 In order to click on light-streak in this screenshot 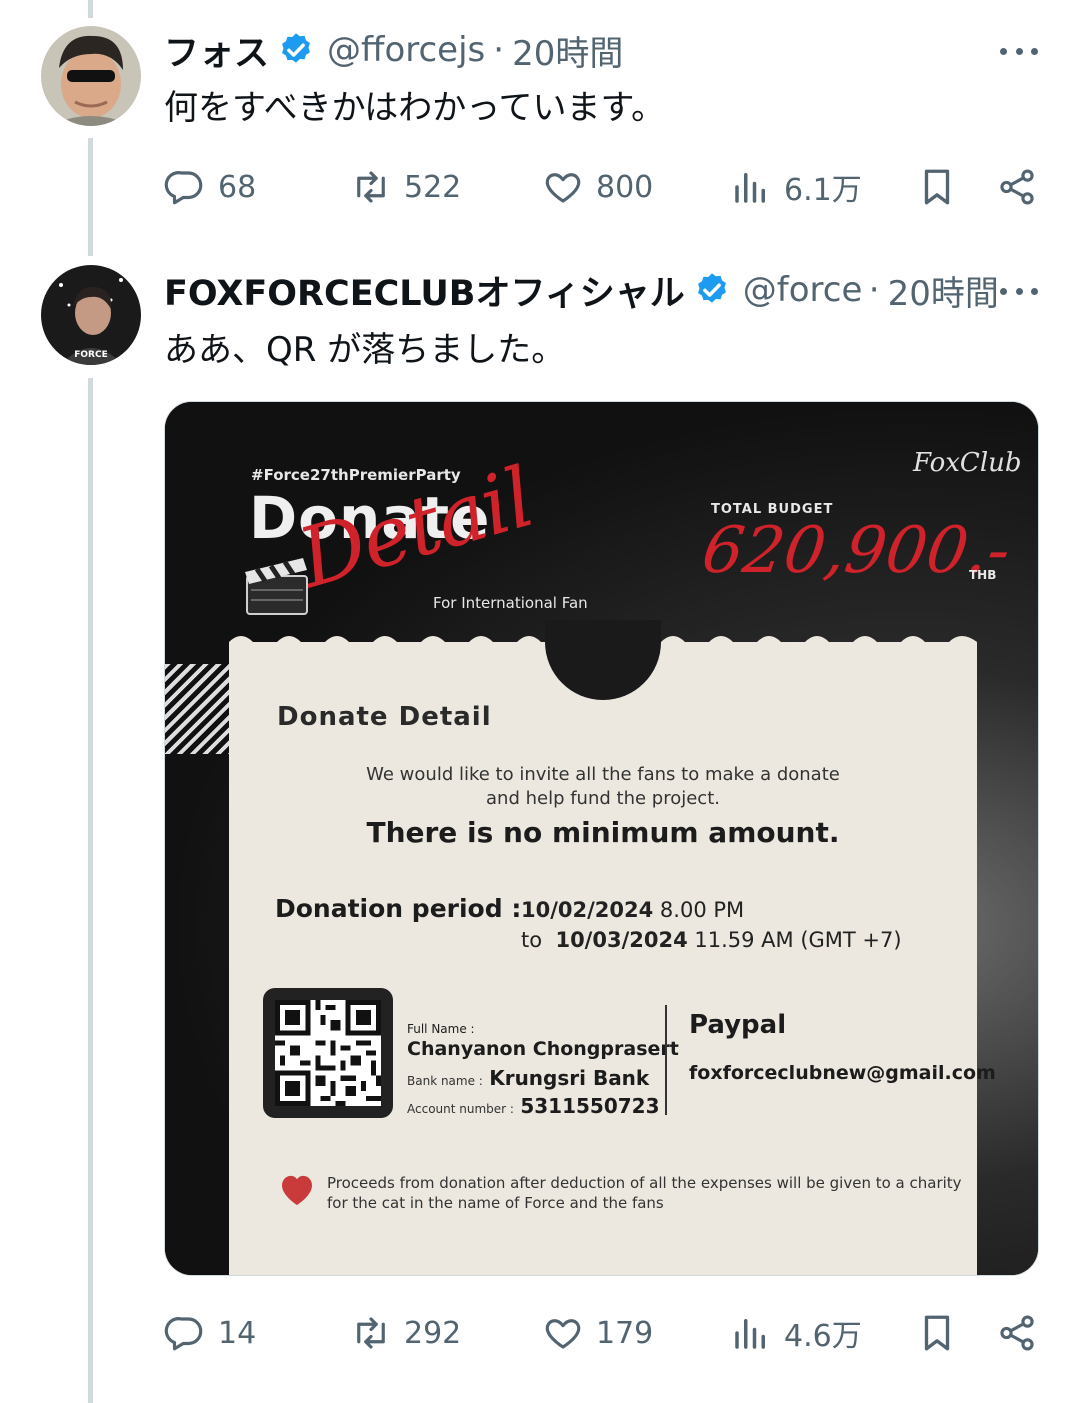, I will do `click(200, 709)`.